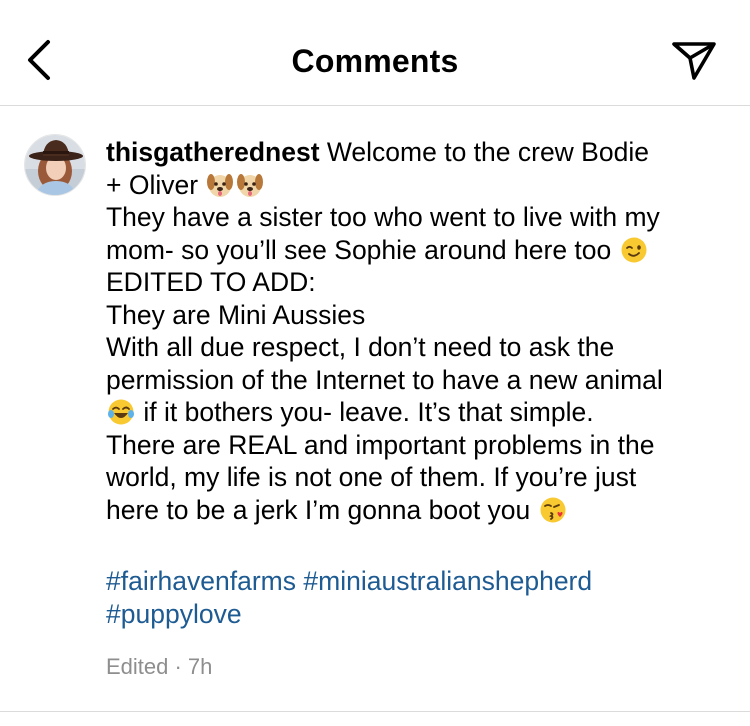  I want to click on hashtag-link: #puppylove, so click(174, 614).